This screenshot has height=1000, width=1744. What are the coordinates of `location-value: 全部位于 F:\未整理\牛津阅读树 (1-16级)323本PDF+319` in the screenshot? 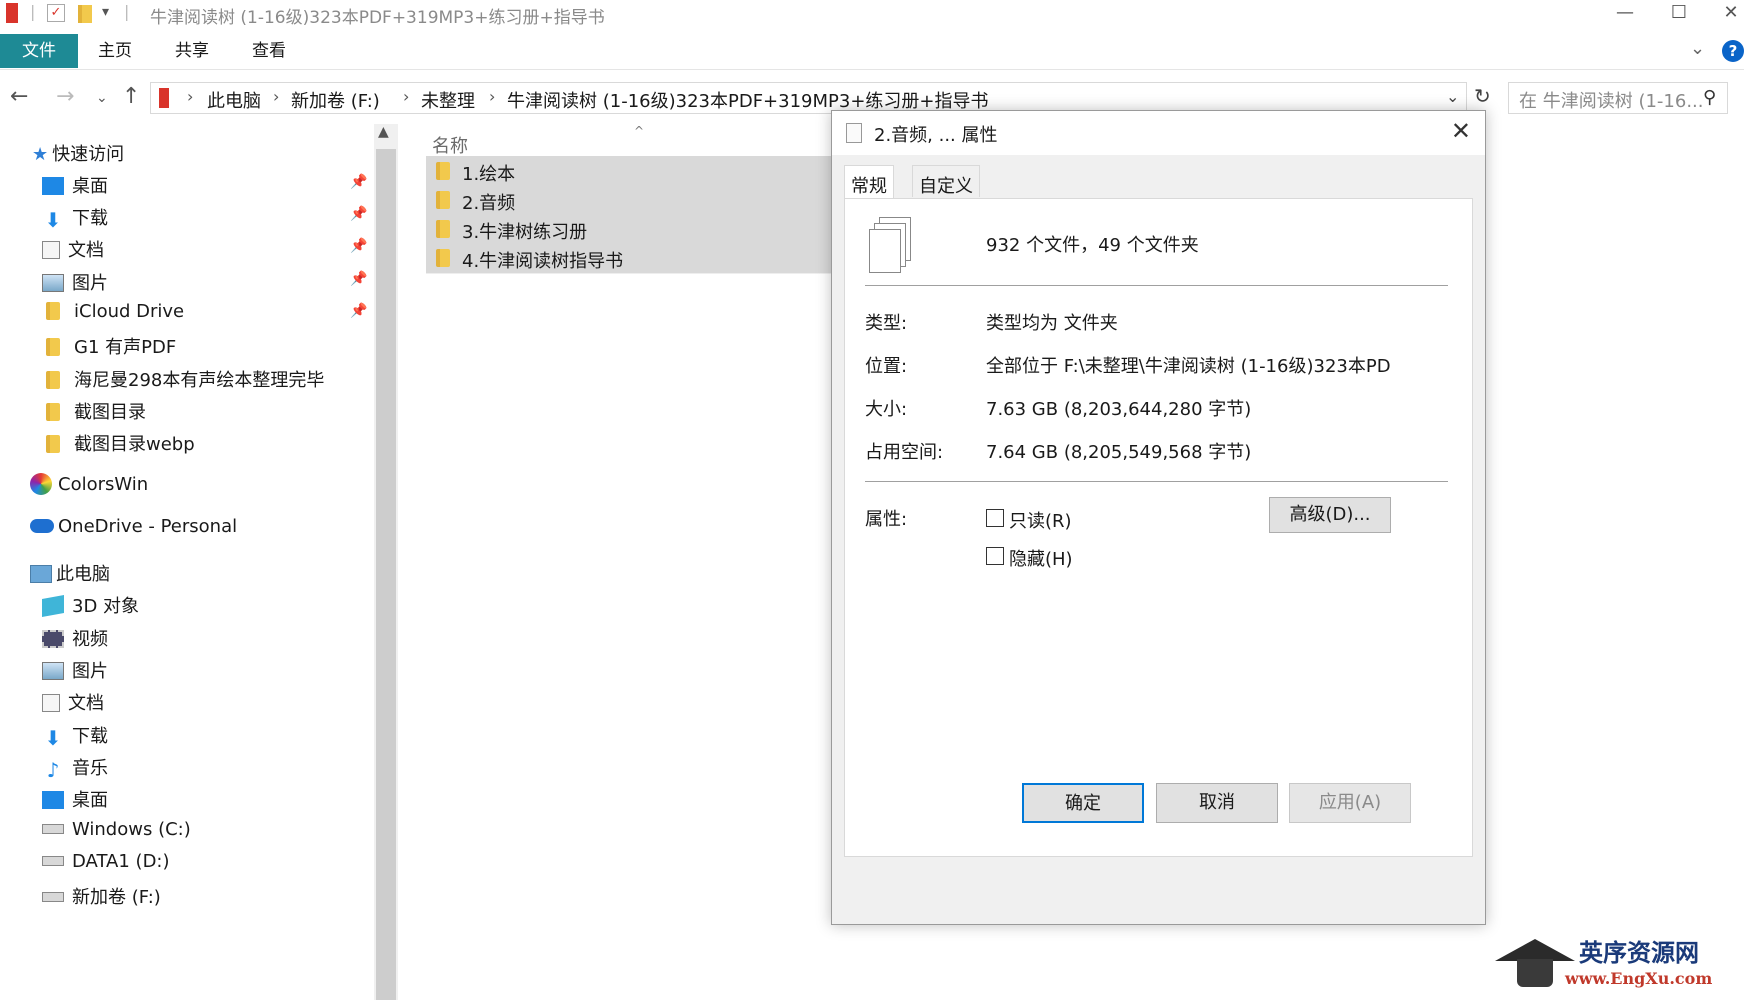 It's located at (1189, 366).